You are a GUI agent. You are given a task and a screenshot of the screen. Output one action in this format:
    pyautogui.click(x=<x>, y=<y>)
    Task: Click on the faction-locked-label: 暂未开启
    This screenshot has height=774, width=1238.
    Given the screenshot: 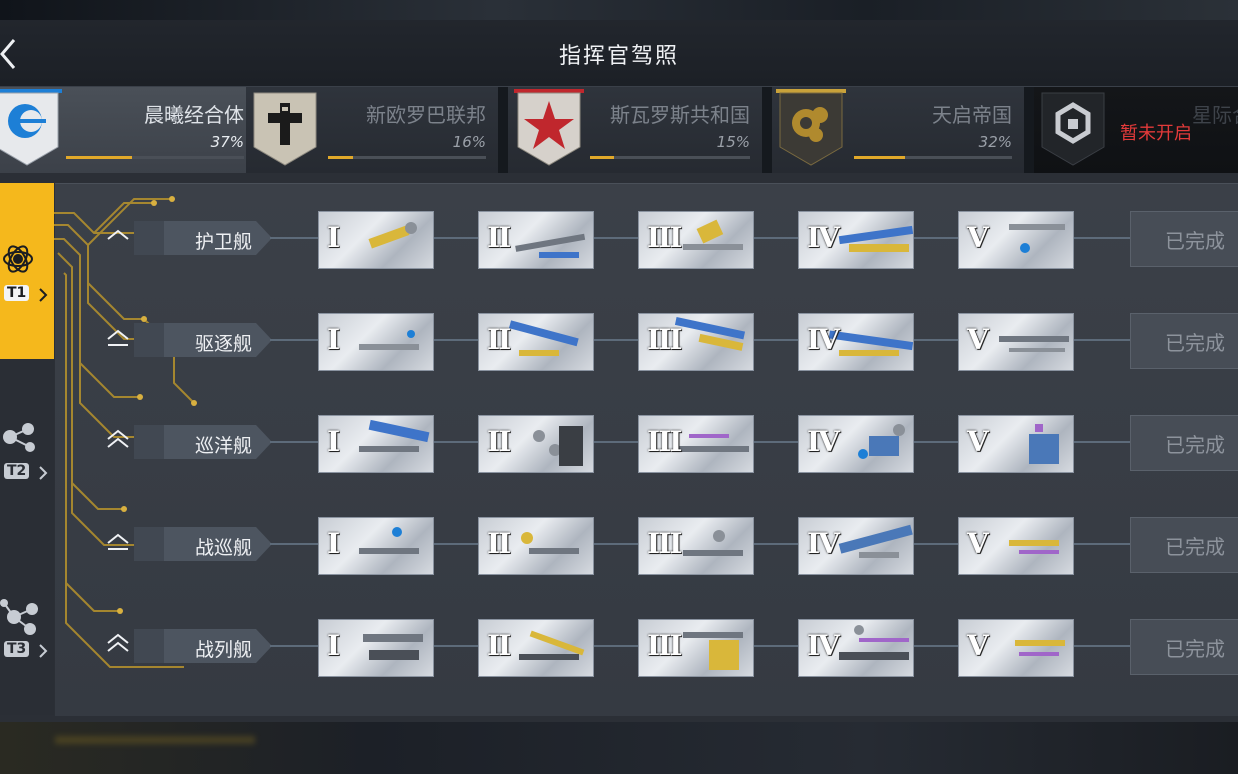 What is the action you would take?
    pyautogui.click(x=1156, y=133)
    